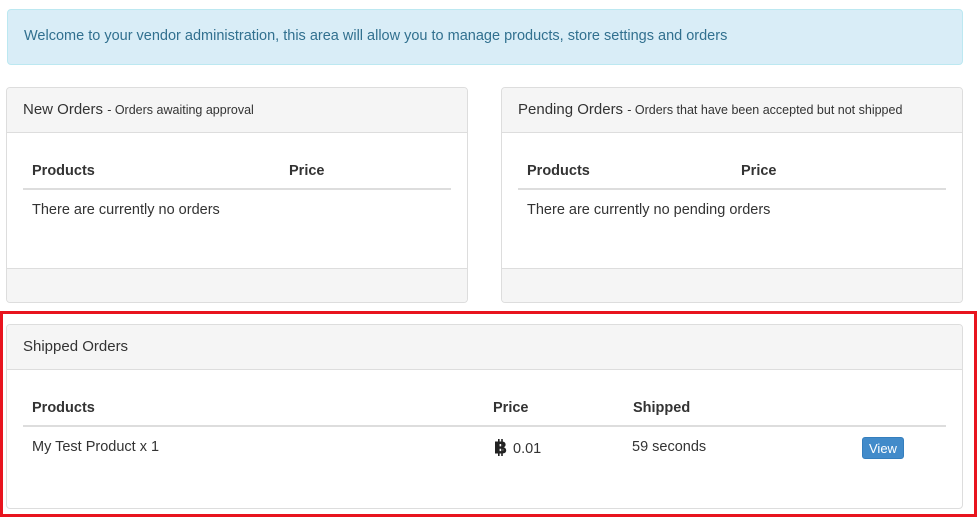 The width and height of the screenshot is (977, 518). What do you see at coordinates (649, 210) in the screenshot?
I see `empty-pending-message: There are currently no pending orders` at bounding box center [649, 210].